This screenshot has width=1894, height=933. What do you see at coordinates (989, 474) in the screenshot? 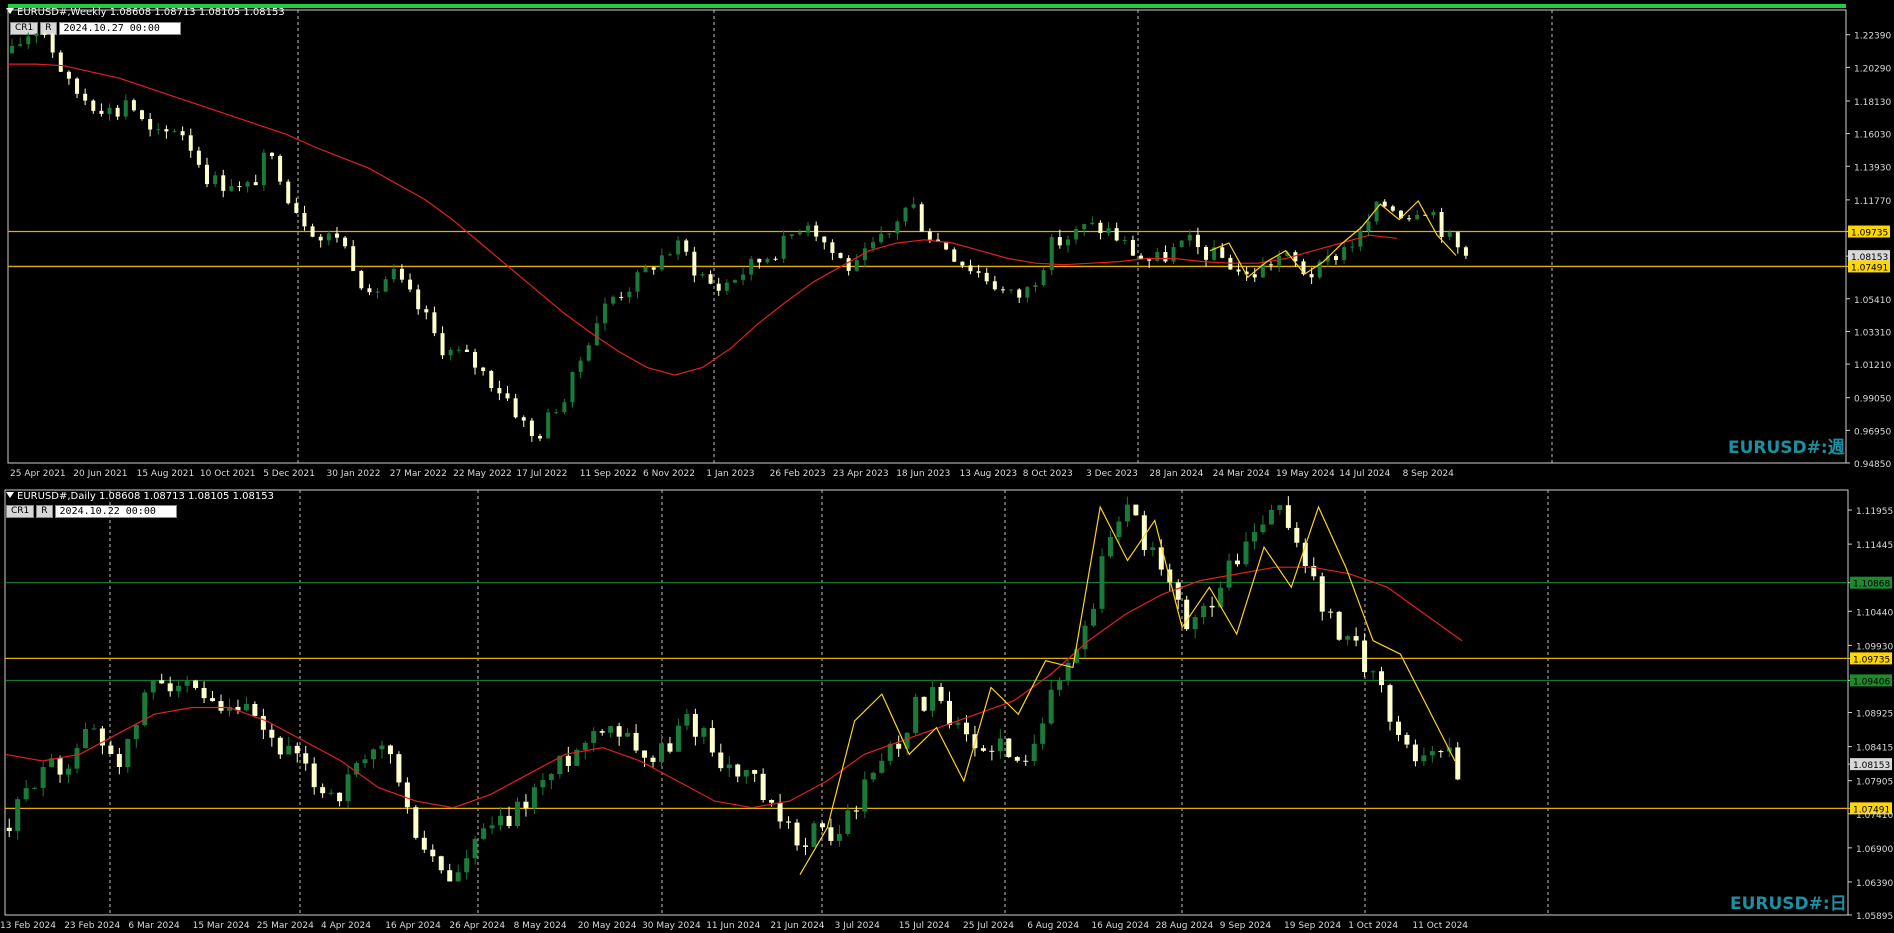
I see `x-tick-label: 13 Aug 2023` at bounding box center [989, 474].